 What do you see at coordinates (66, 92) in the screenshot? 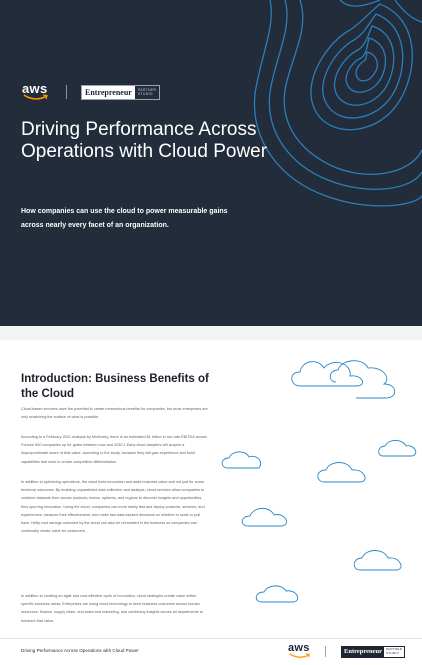
I see `logo-divider` at bounding box center [66, 92].